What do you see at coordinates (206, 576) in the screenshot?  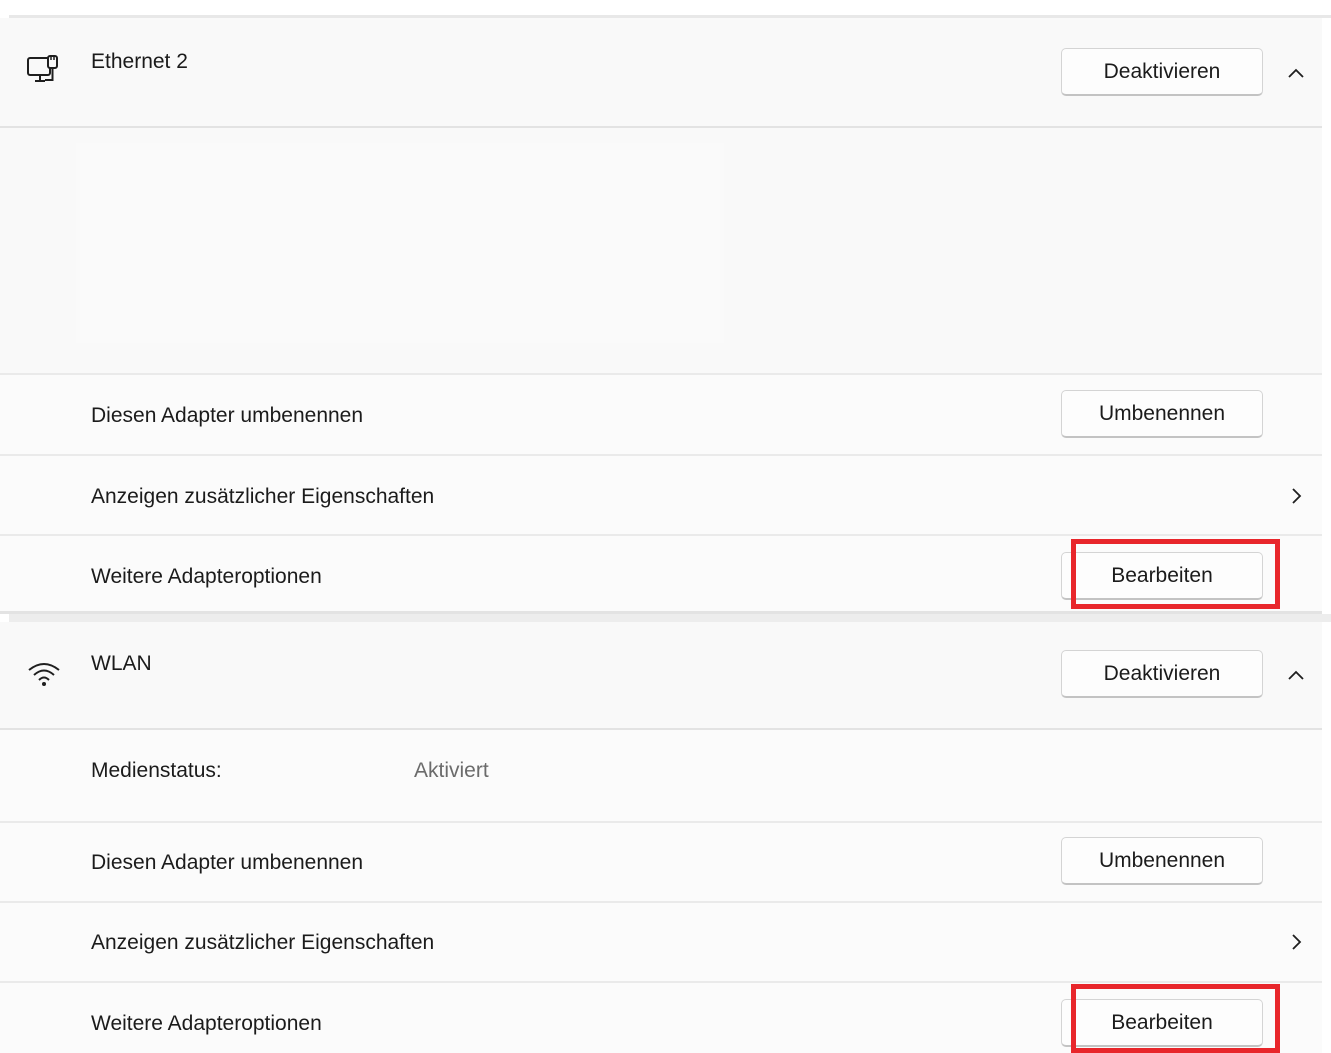 I see `ethernet-more-options-label: Weitere Adapteroptionen` at bounding box center [206, 576].